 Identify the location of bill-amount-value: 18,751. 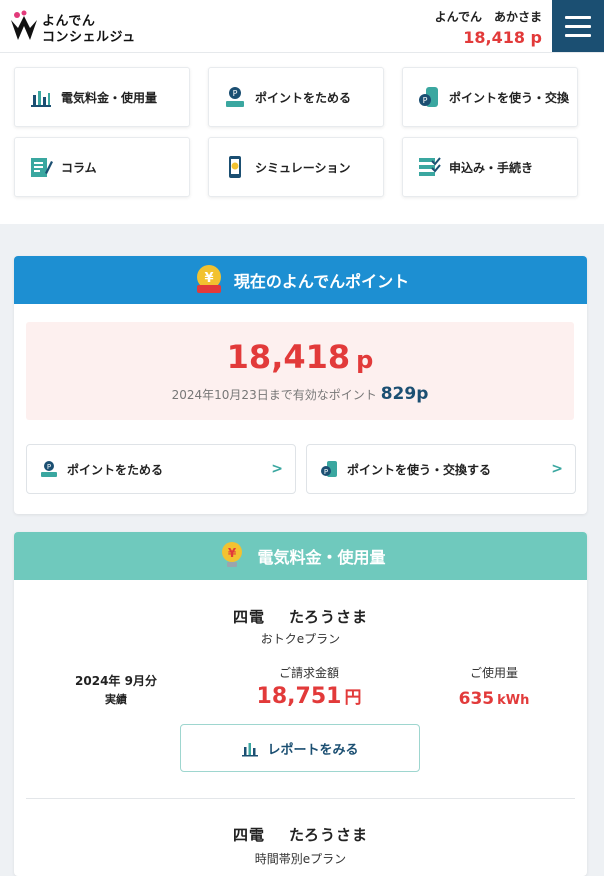
(299, 696).